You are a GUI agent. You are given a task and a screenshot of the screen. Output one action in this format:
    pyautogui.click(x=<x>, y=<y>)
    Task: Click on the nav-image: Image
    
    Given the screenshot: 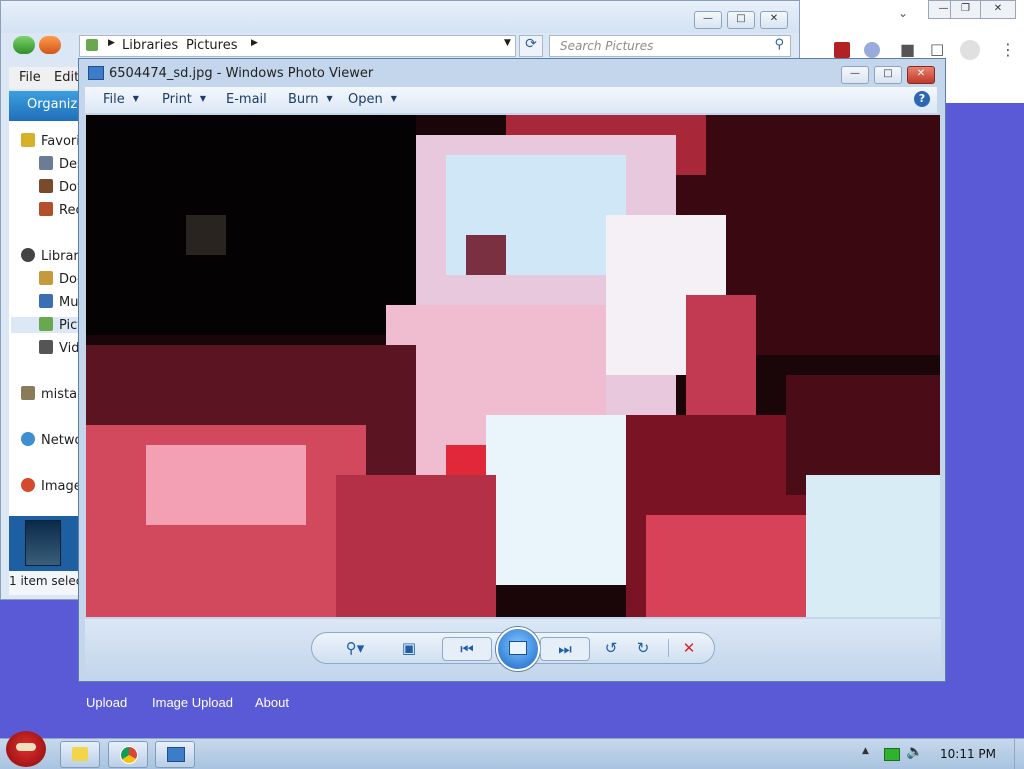 What is the action you would take?
    pyautogui.click(x=51, y=486)
    